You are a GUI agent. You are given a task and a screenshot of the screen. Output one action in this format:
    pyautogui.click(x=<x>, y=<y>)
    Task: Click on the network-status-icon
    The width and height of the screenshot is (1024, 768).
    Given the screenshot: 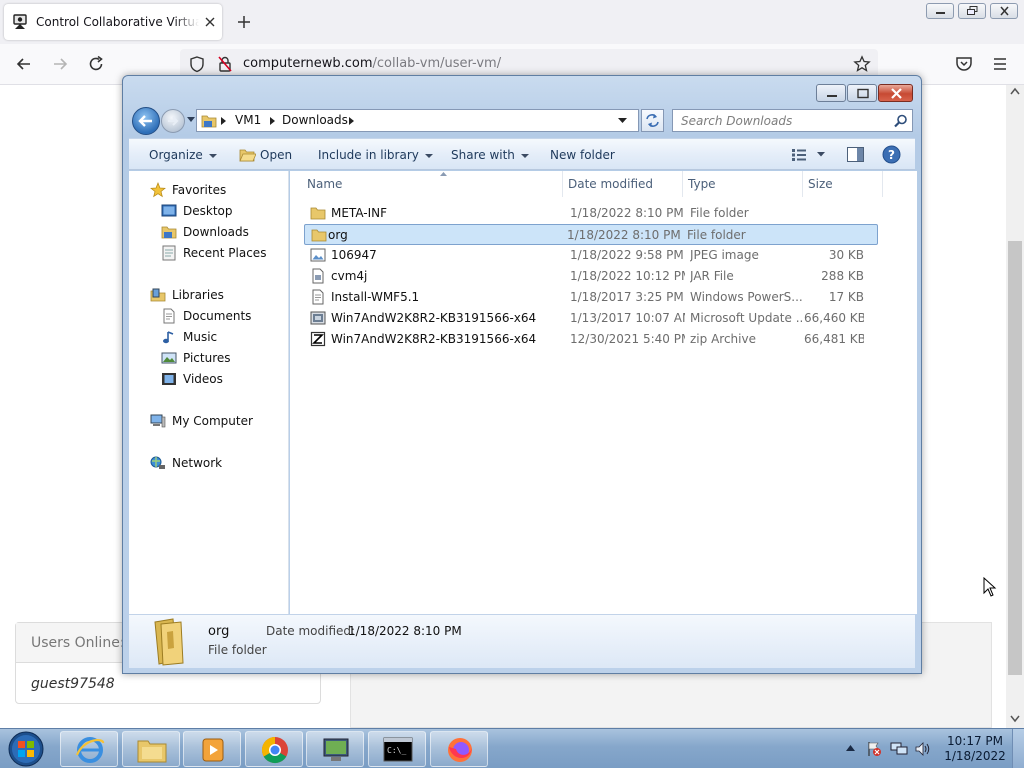 What is the action you would take?
    pyautogui.click(x=899, y=749)
    